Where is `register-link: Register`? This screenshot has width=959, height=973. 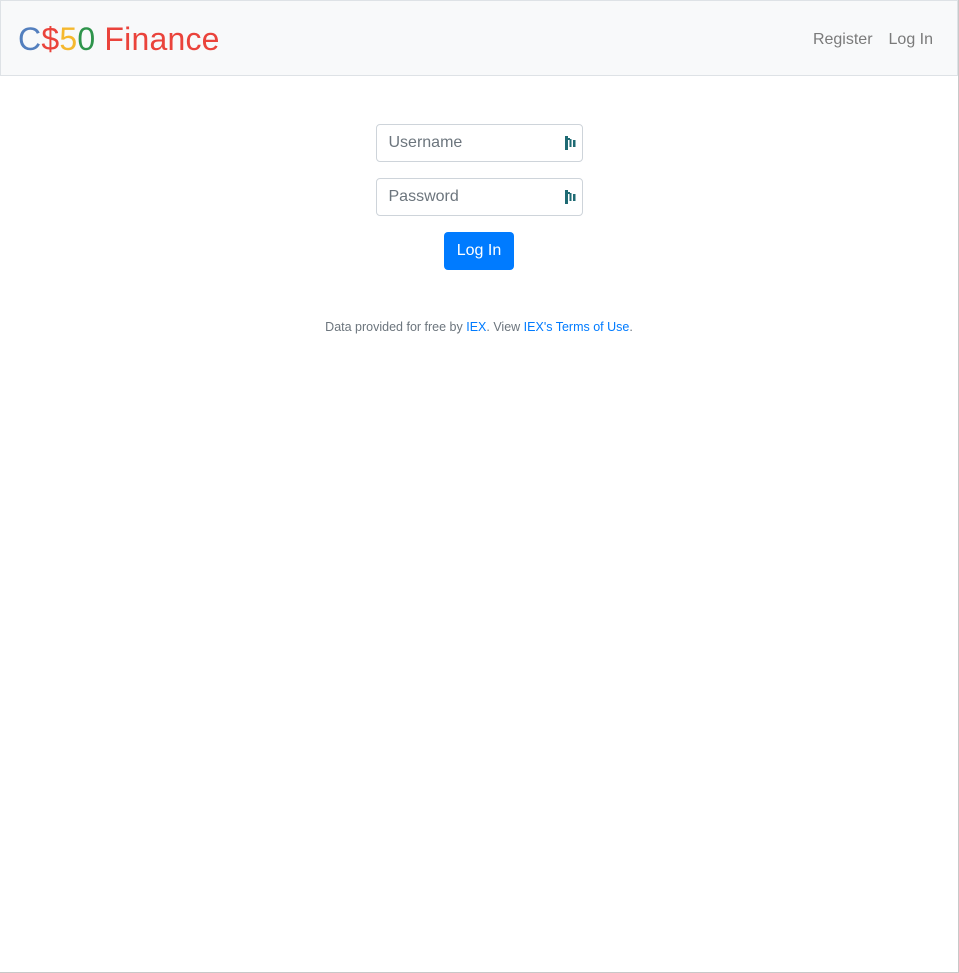 register-link: Register is located at coordinates (843, 40).